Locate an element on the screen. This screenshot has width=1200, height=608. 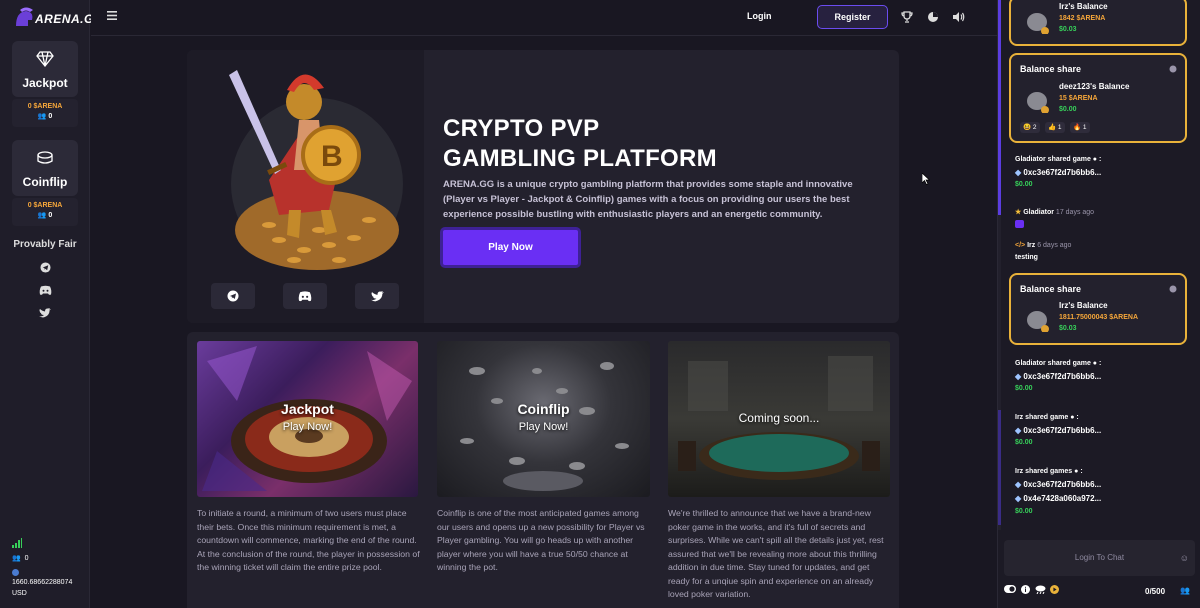
discord-icon is located at coordinates (45, 293).